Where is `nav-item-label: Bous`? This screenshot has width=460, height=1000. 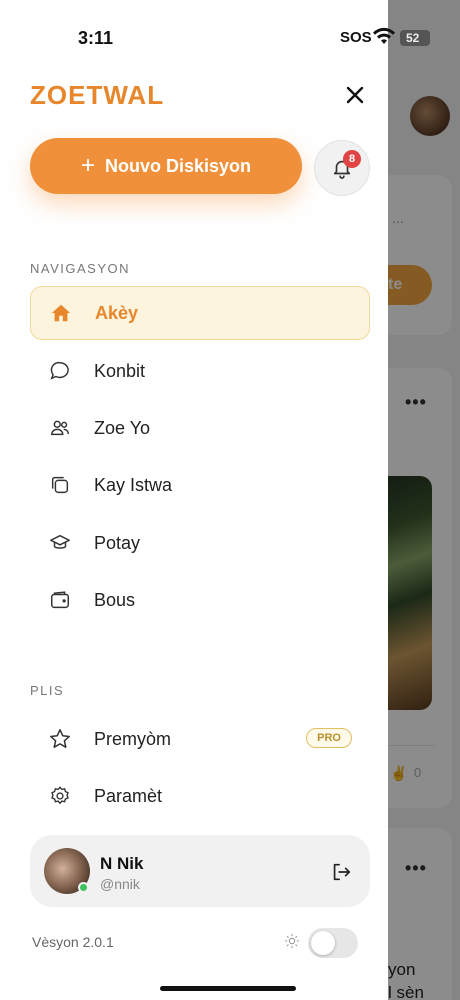
nav-item-label: Bous is located at coordinates (115, 599).